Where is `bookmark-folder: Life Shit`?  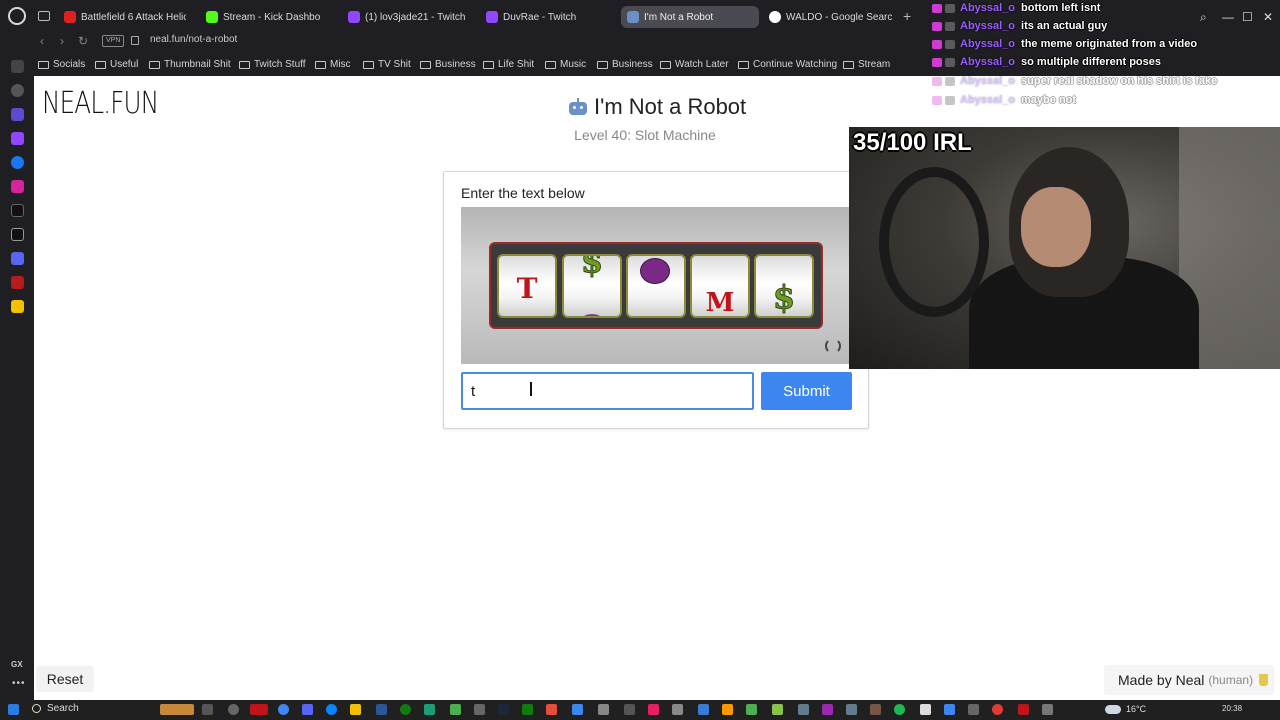
bookmark-folder: Life Shit is located at coordinates (508, 64).